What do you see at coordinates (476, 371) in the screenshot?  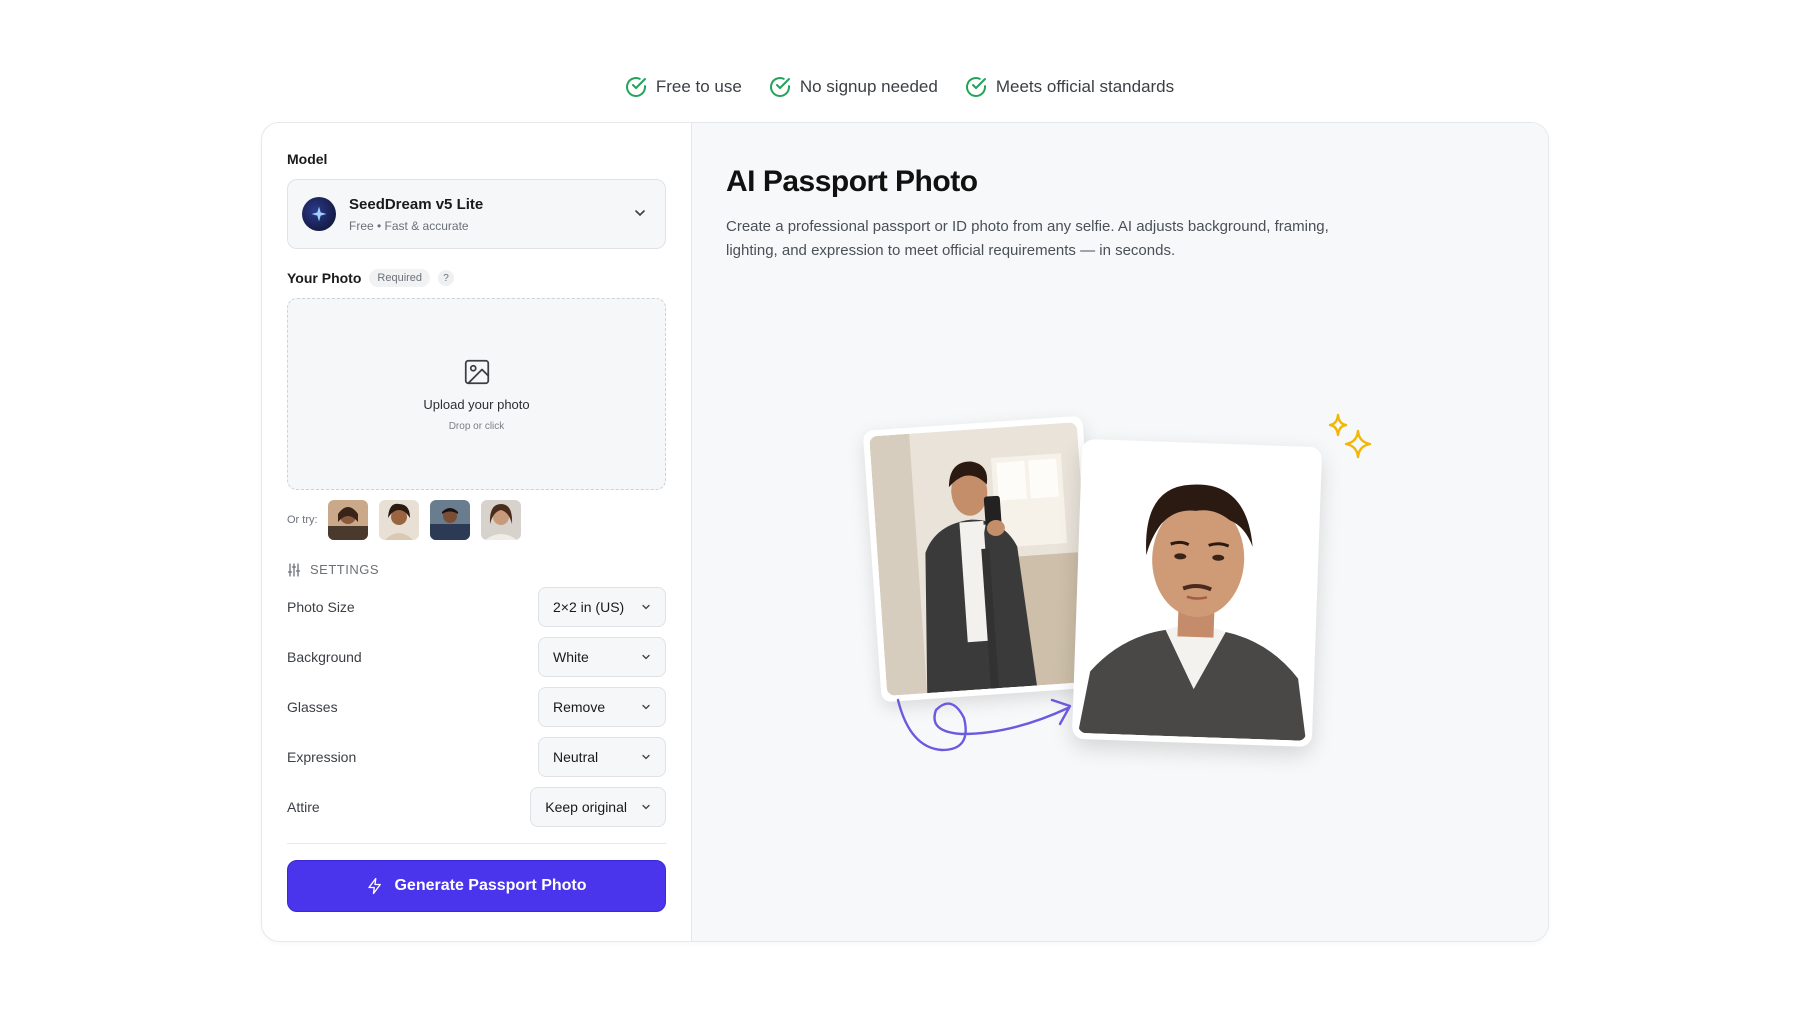 I see `image-icon` at bounding box center [476, 371].